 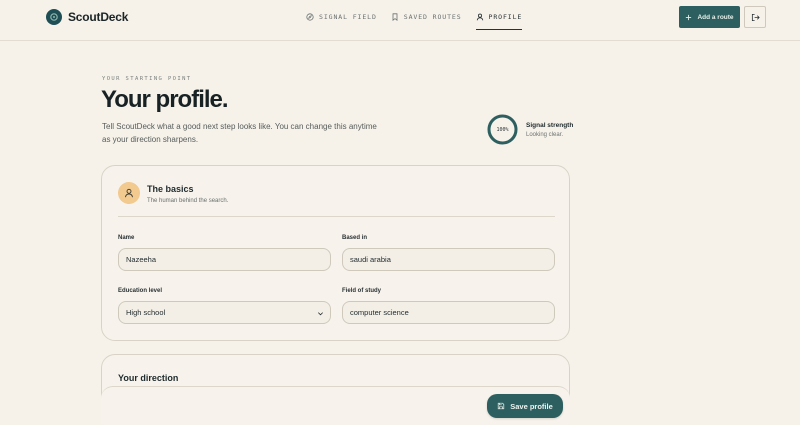 I want to click on nav-label: SAVED ROUTES, so click(x=432, y=17).